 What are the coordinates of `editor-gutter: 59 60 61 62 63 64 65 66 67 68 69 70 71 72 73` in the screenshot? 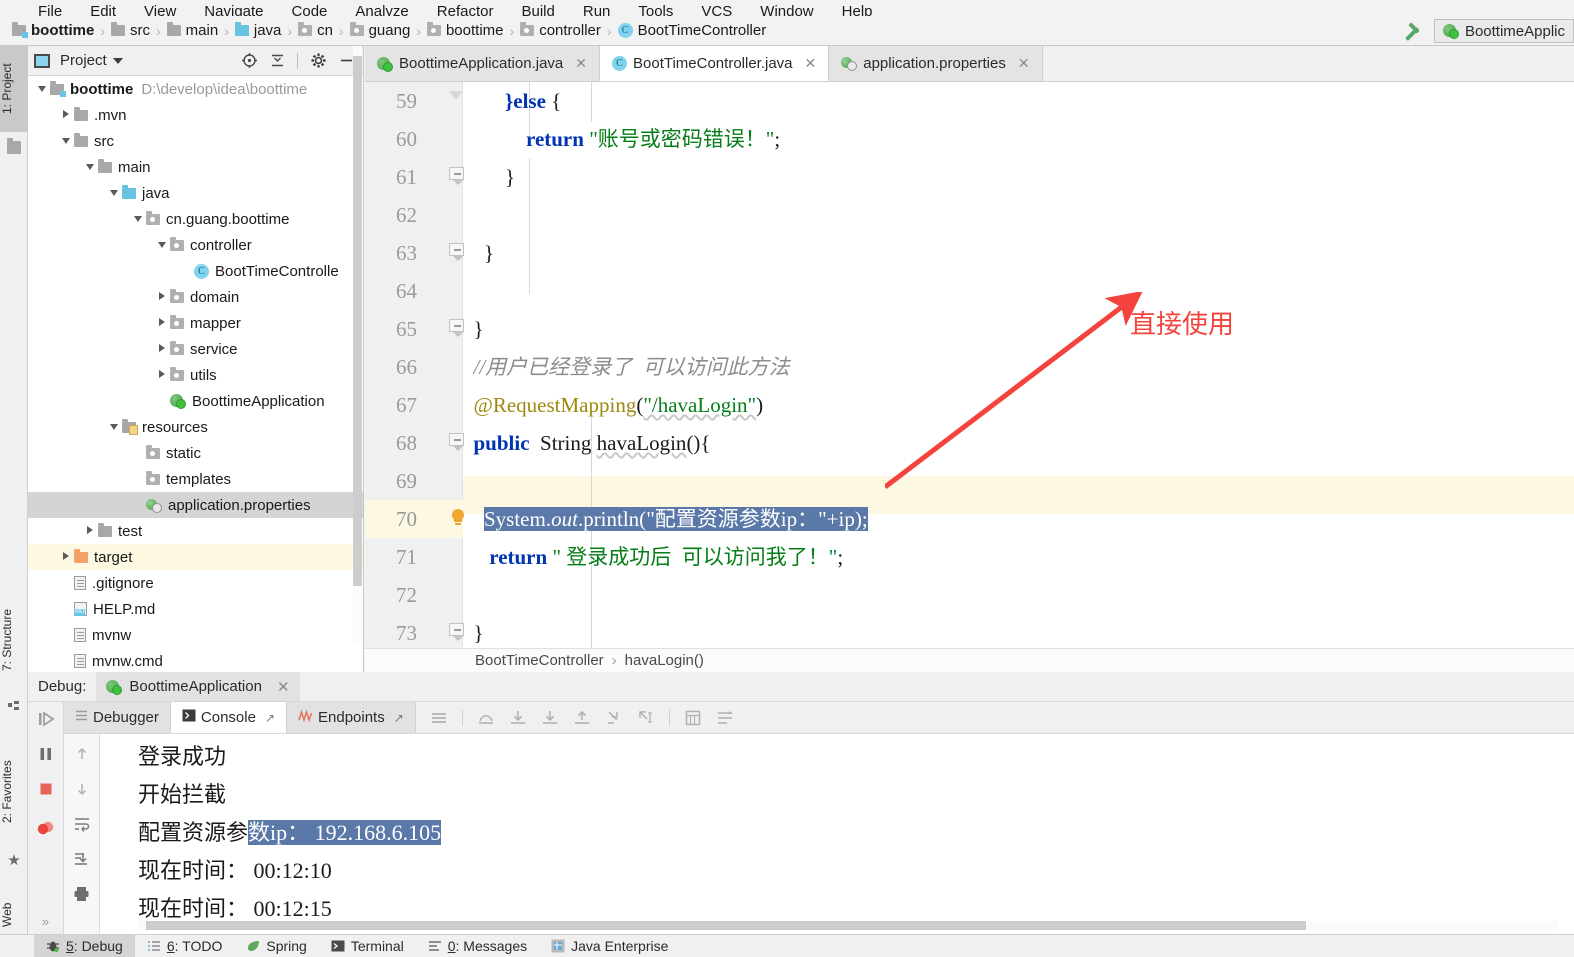 It's located at (414, 366).